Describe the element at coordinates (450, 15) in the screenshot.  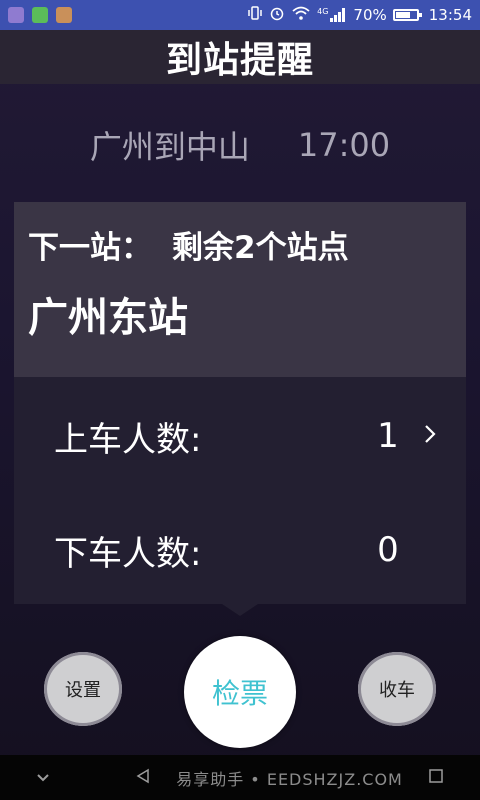
I see `clock: 13:54` at that location.